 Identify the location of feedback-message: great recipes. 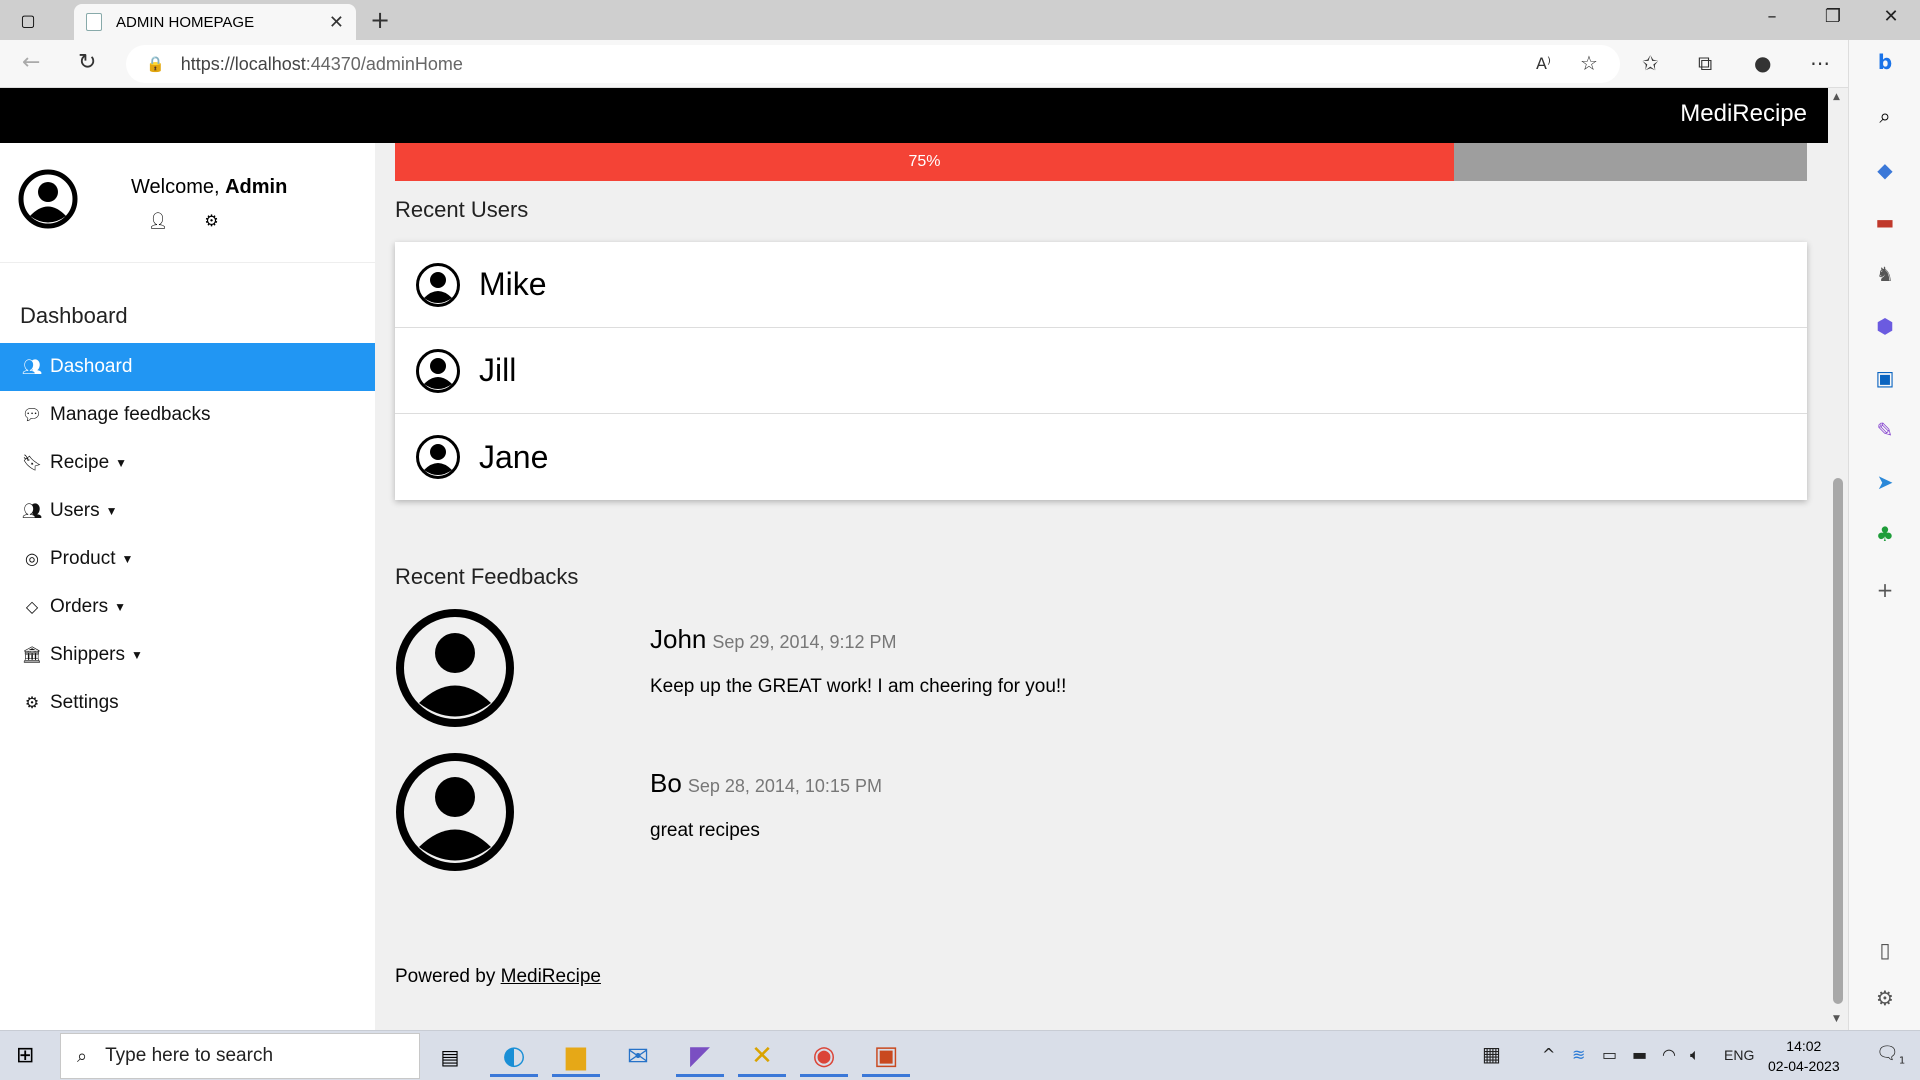
(705, 830).